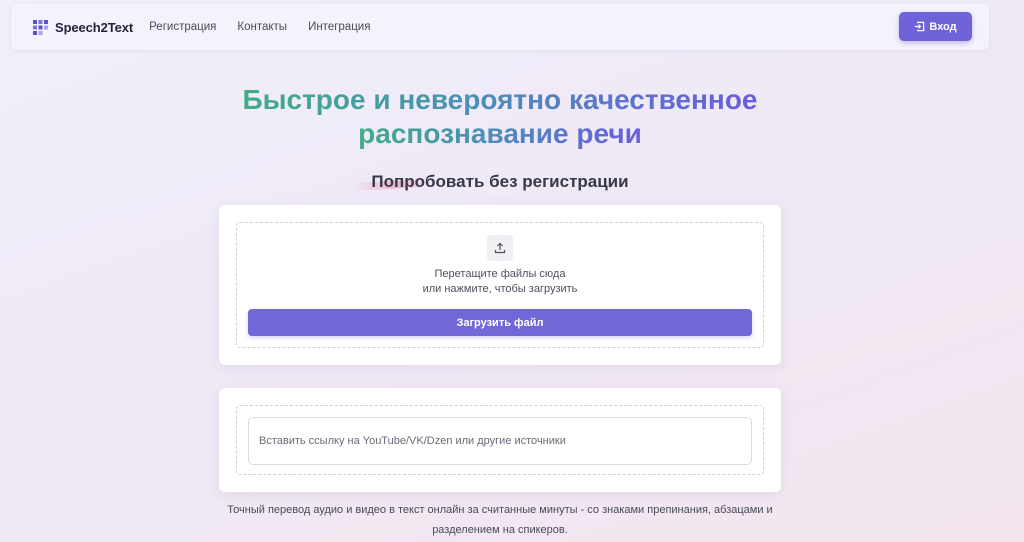 The height and width of the screenshot is (542, 1024). Describe the element at coordinates (500, 248) in the screenshot. I see `upload-icon` at that location.